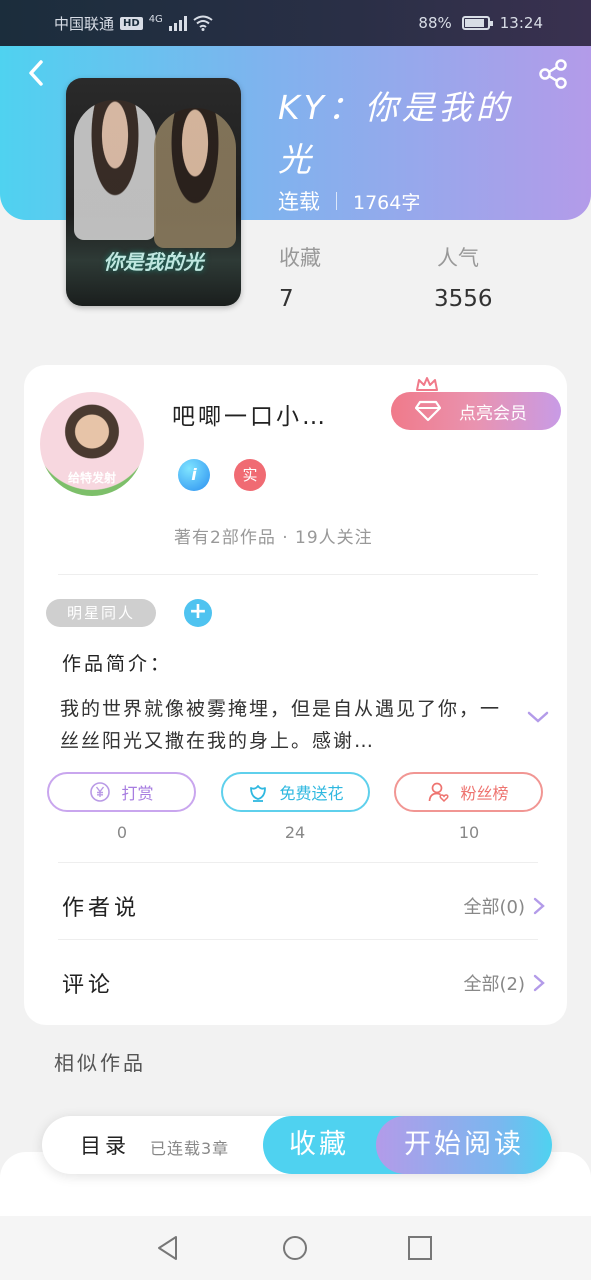  I want to click on network-type: 4G, so click(155, 19).